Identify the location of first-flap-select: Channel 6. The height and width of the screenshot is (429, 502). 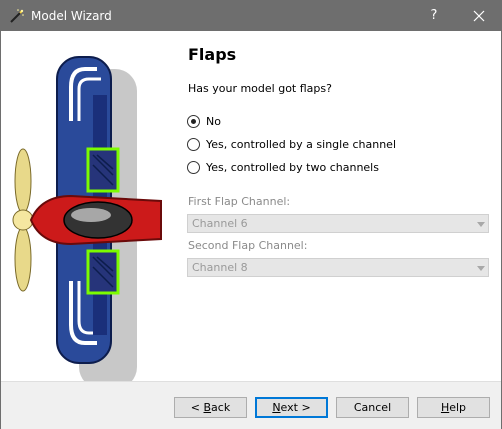
(338, 223).